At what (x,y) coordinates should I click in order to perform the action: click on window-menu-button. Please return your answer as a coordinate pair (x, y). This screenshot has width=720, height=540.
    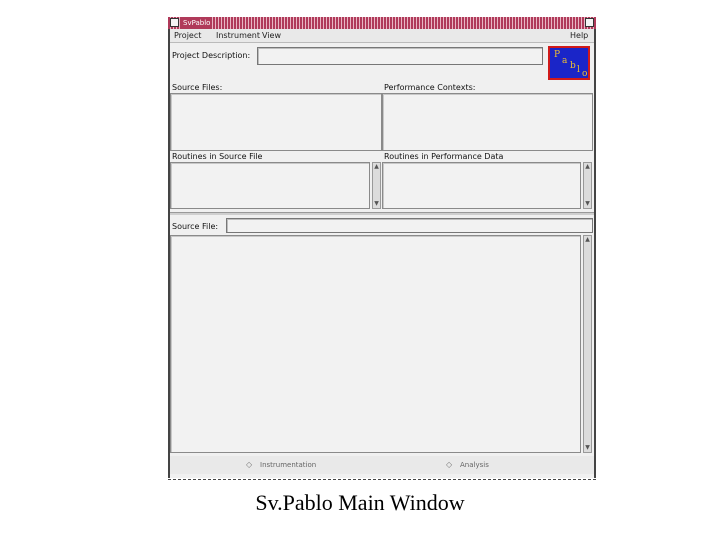
    Looking at the image, I should click on (174, 22).